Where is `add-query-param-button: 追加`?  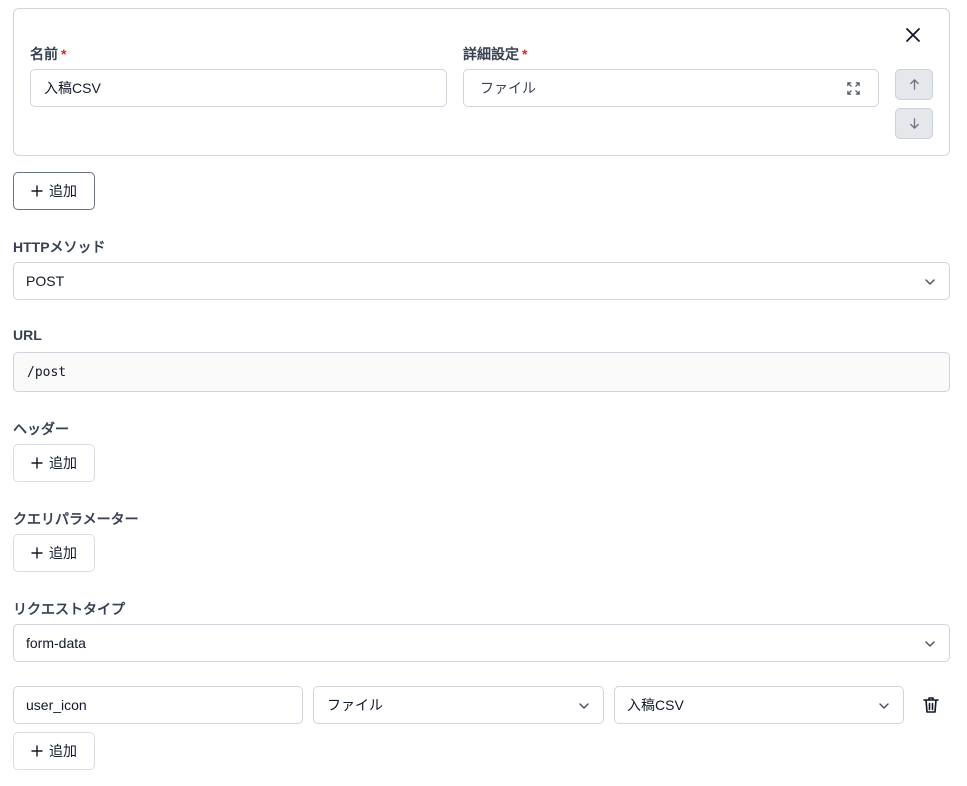
add-query-param-button: 追加 is located at coordinates (54, 553).